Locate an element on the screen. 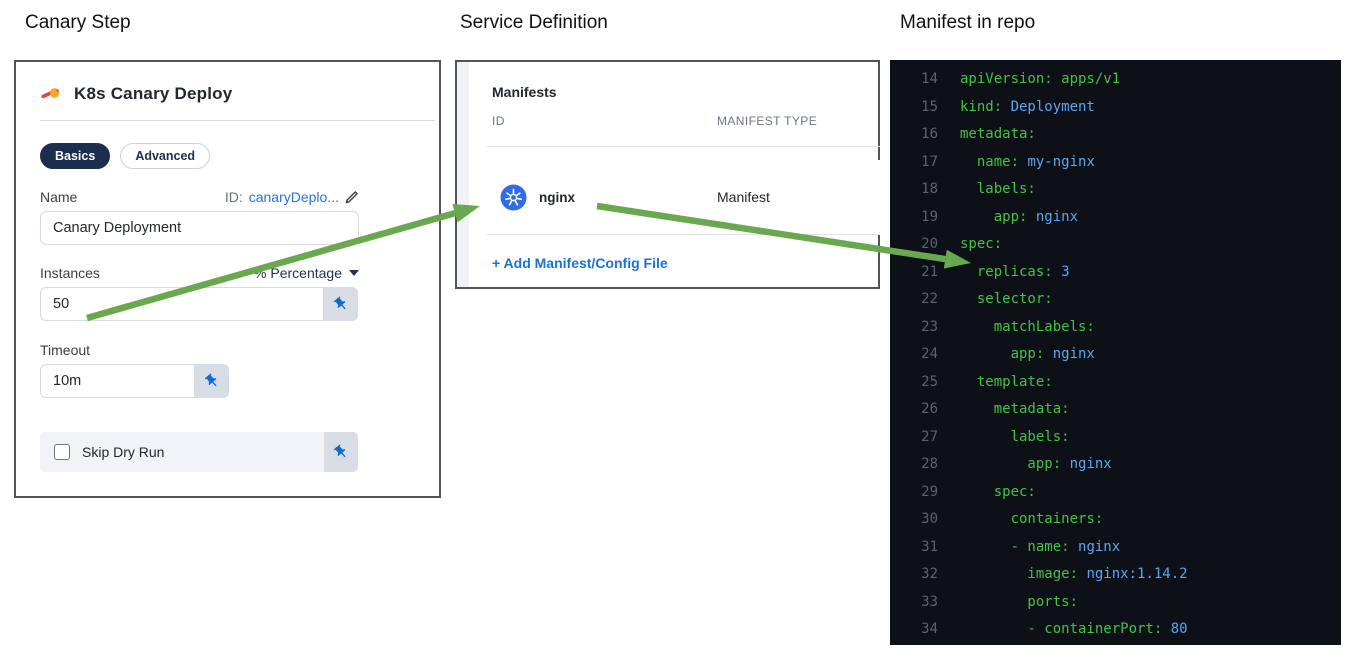 This screenshot has width=1346, height=659. line-number: 34 is located at coordinates (929, 629).